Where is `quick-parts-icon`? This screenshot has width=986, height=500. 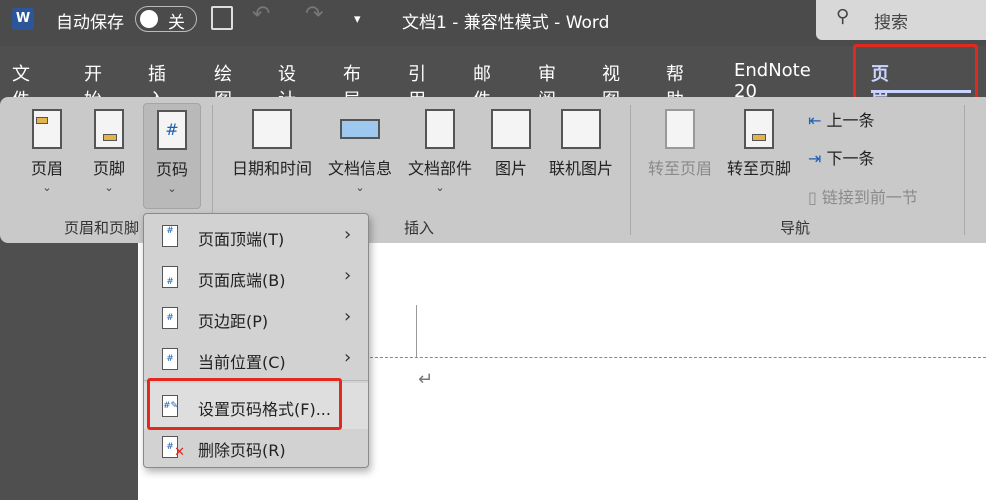 quick-parts-icon is located at coordinates (440, 129).